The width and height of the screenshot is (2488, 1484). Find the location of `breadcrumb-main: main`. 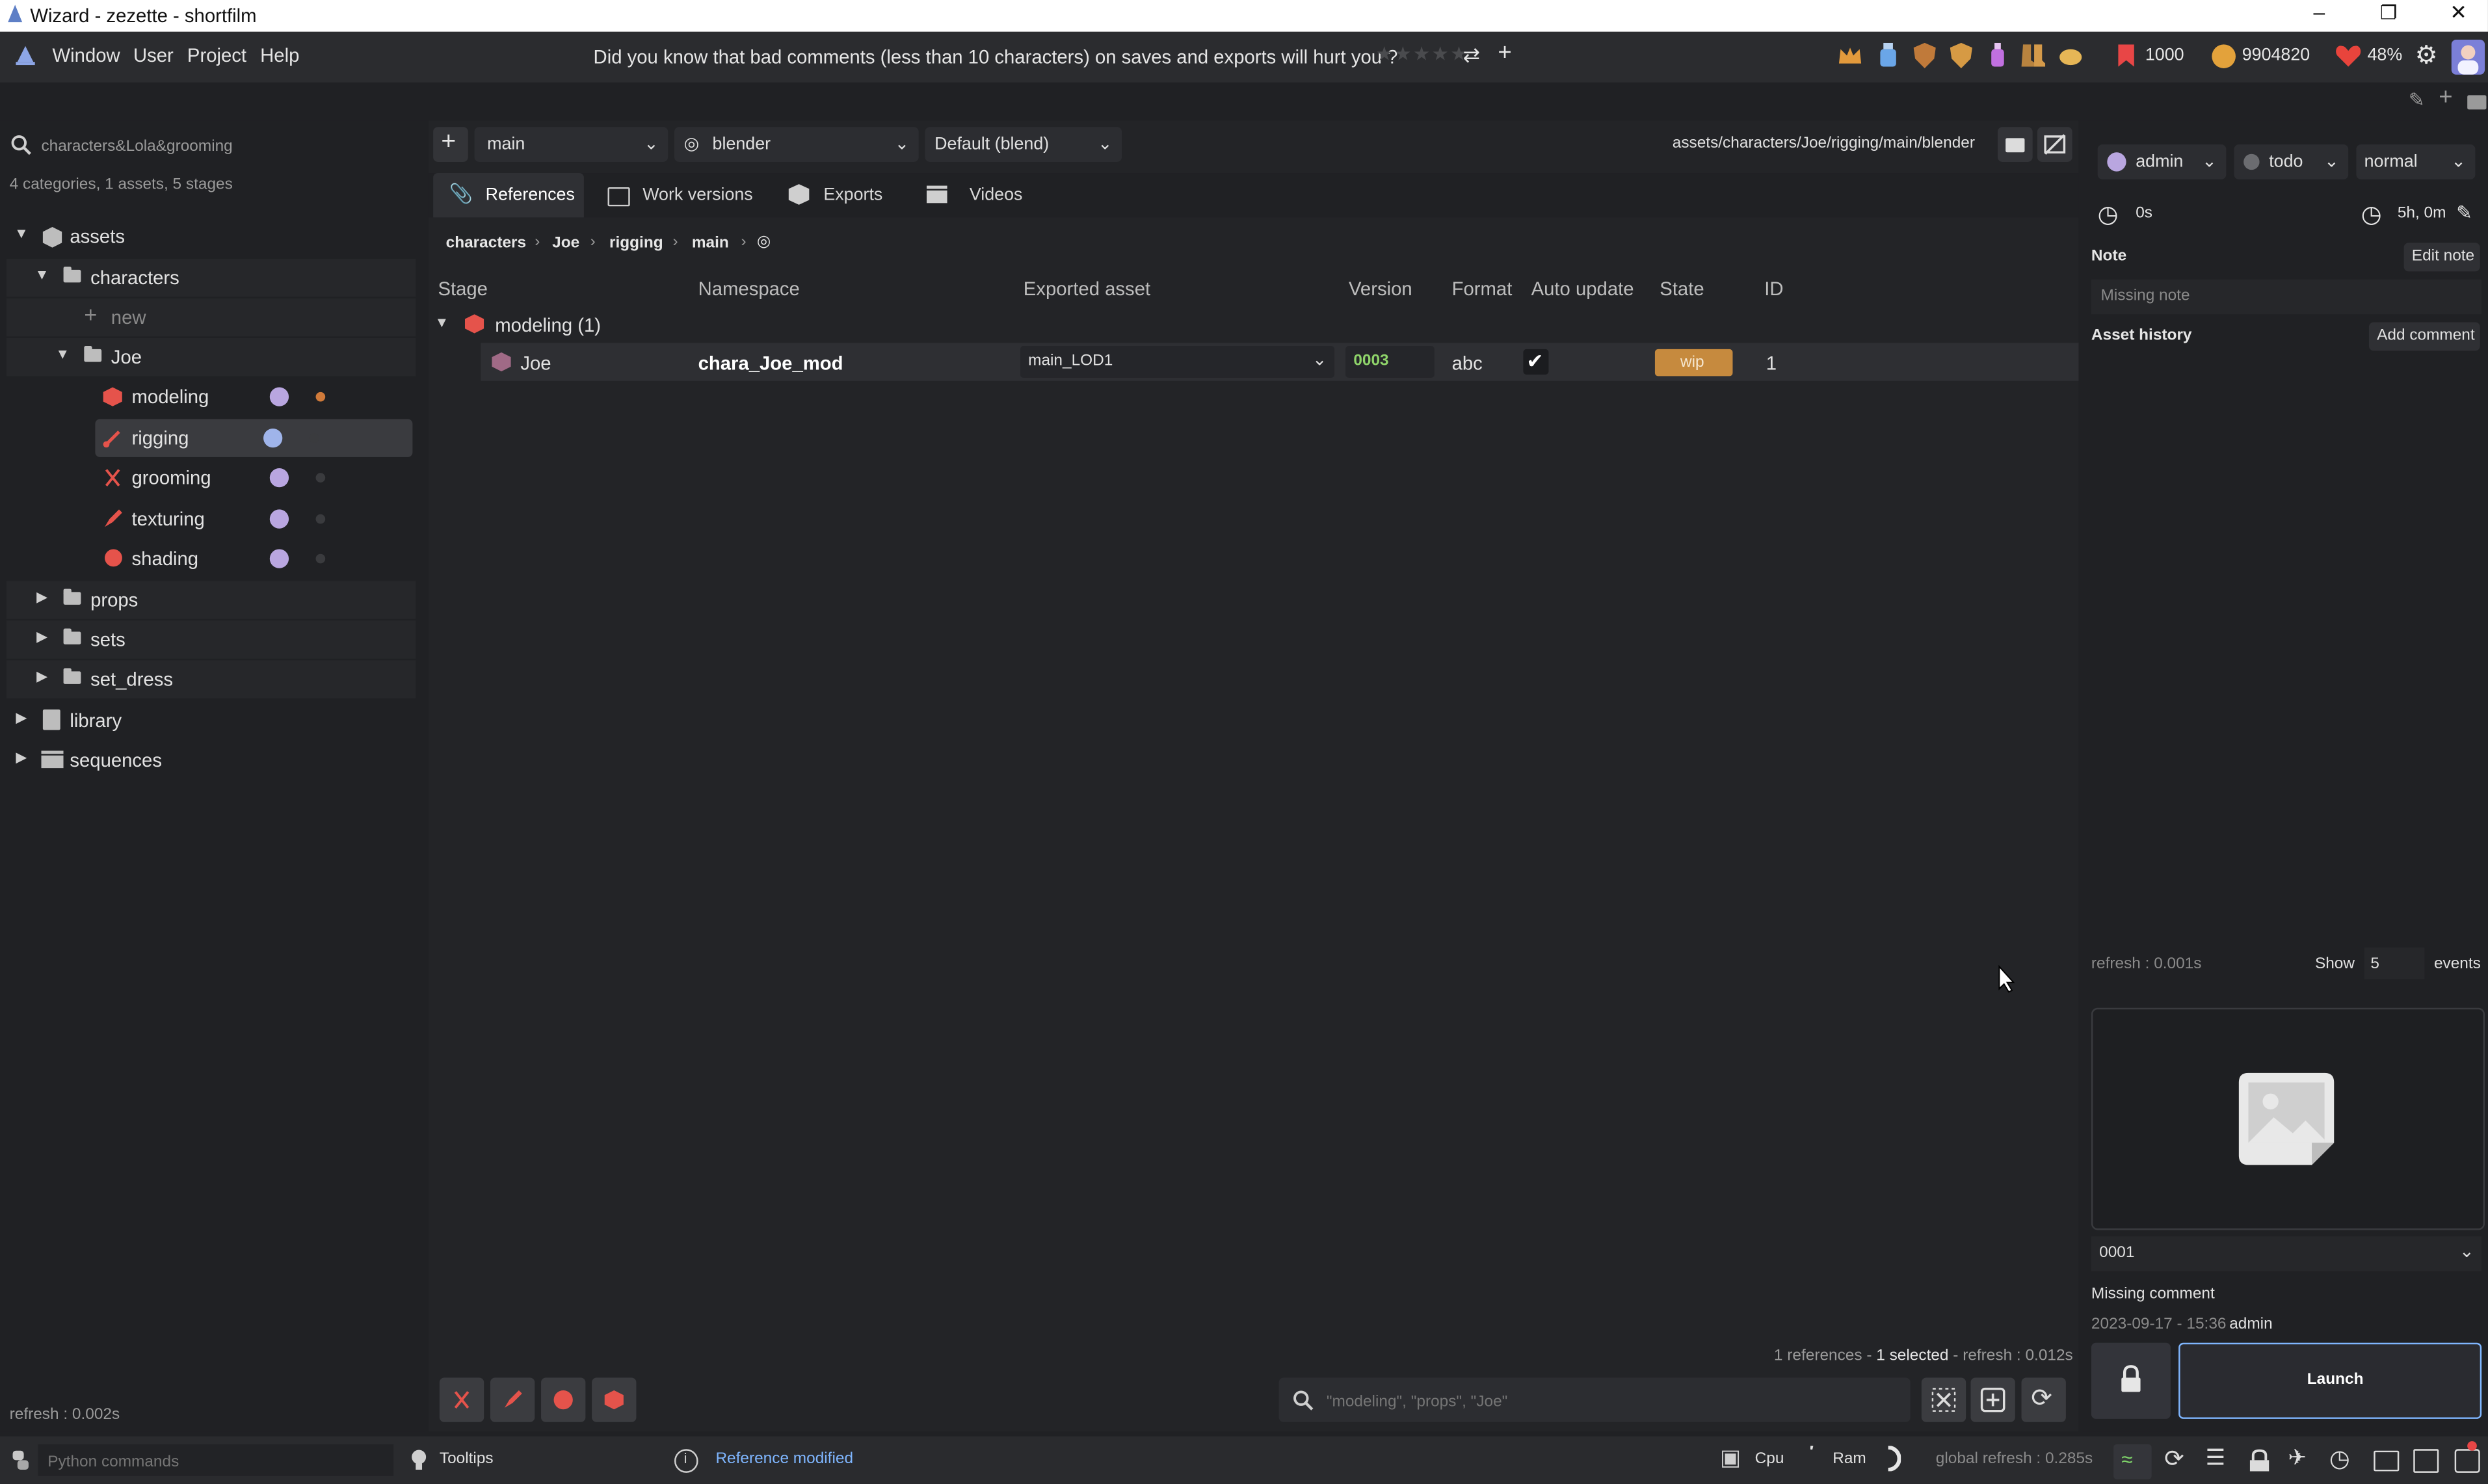

breadcrumb-main: main is located at coordinates (710, 243).